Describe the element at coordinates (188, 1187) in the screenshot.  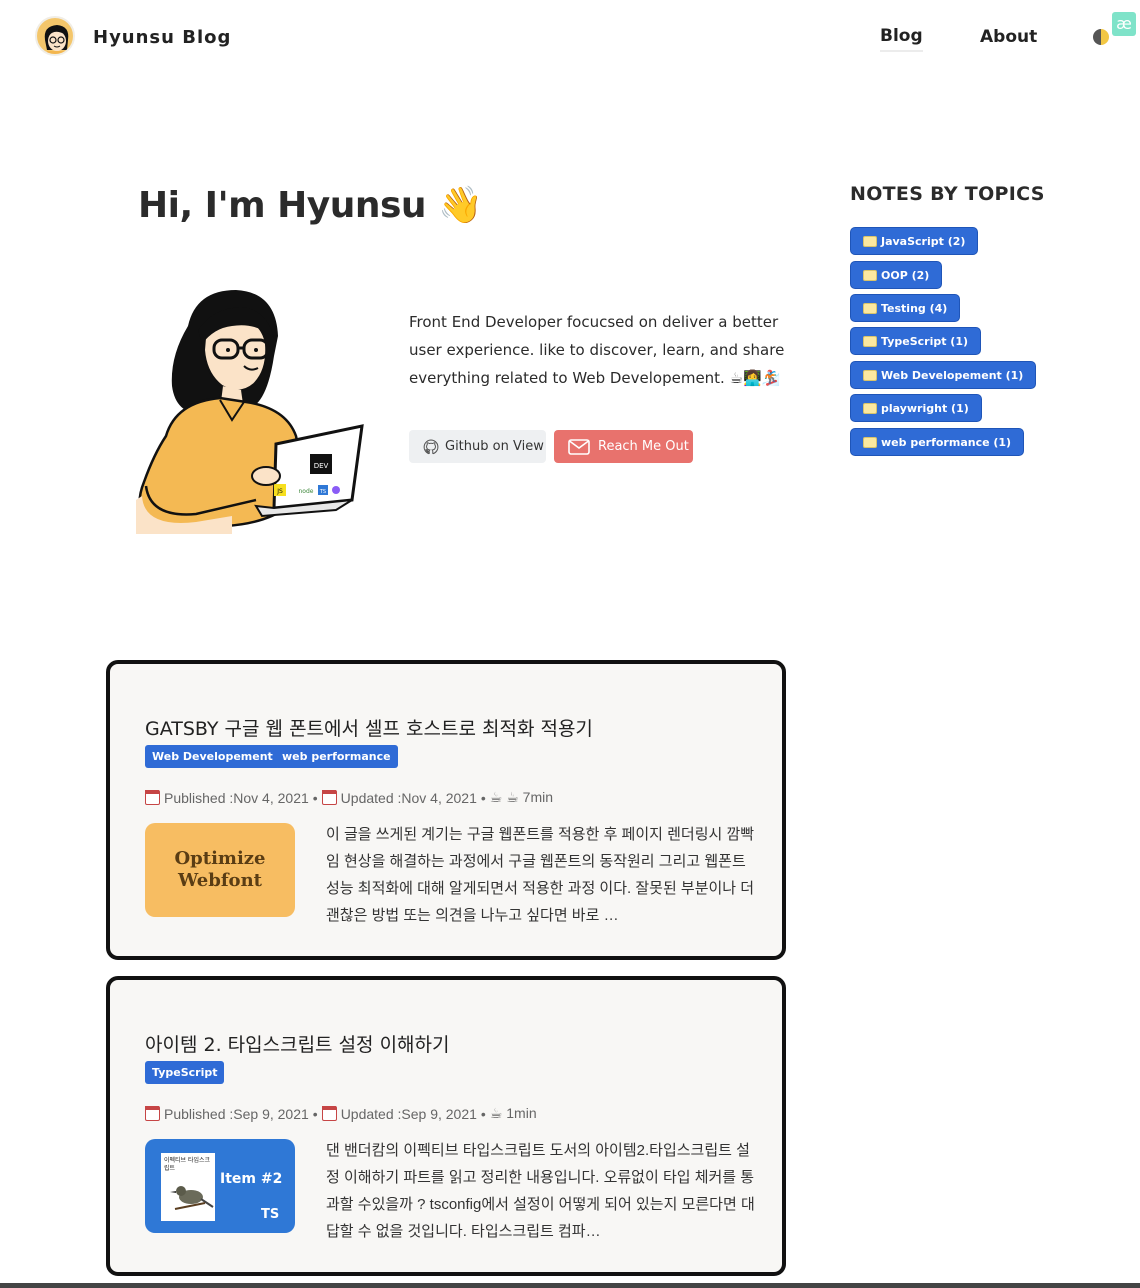
I see `book-cover-image: 이펙티브 타입스크립트` at that location.